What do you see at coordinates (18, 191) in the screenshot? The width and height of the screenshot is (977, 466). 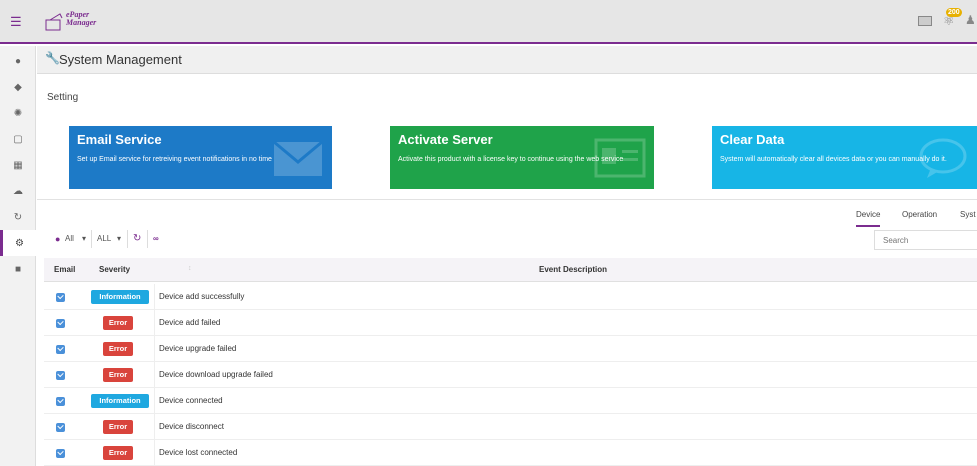 I see `cloud-icon: ☁` at bounding box center [18, 191].